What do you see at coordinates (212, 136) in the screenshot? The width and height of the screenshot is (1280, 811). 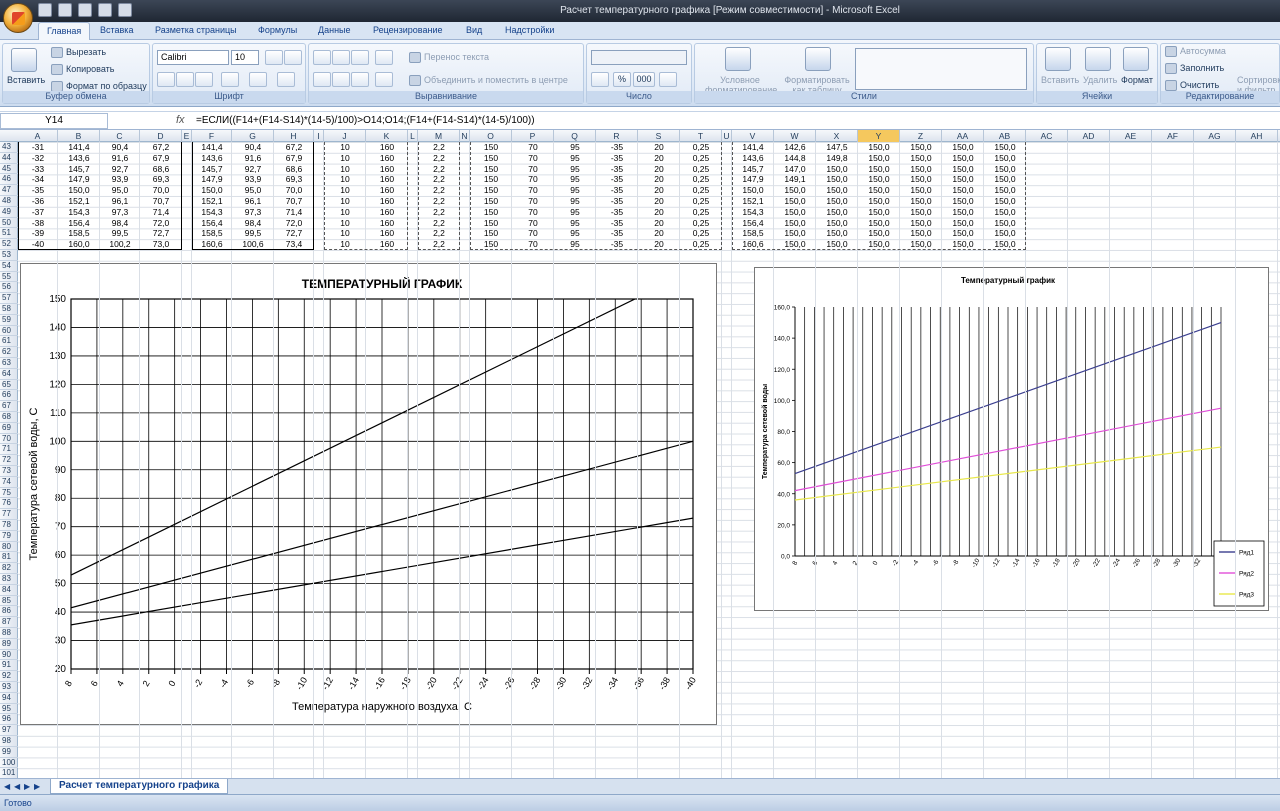 I see `column-header-f: F` at bounding box center [212, 136].